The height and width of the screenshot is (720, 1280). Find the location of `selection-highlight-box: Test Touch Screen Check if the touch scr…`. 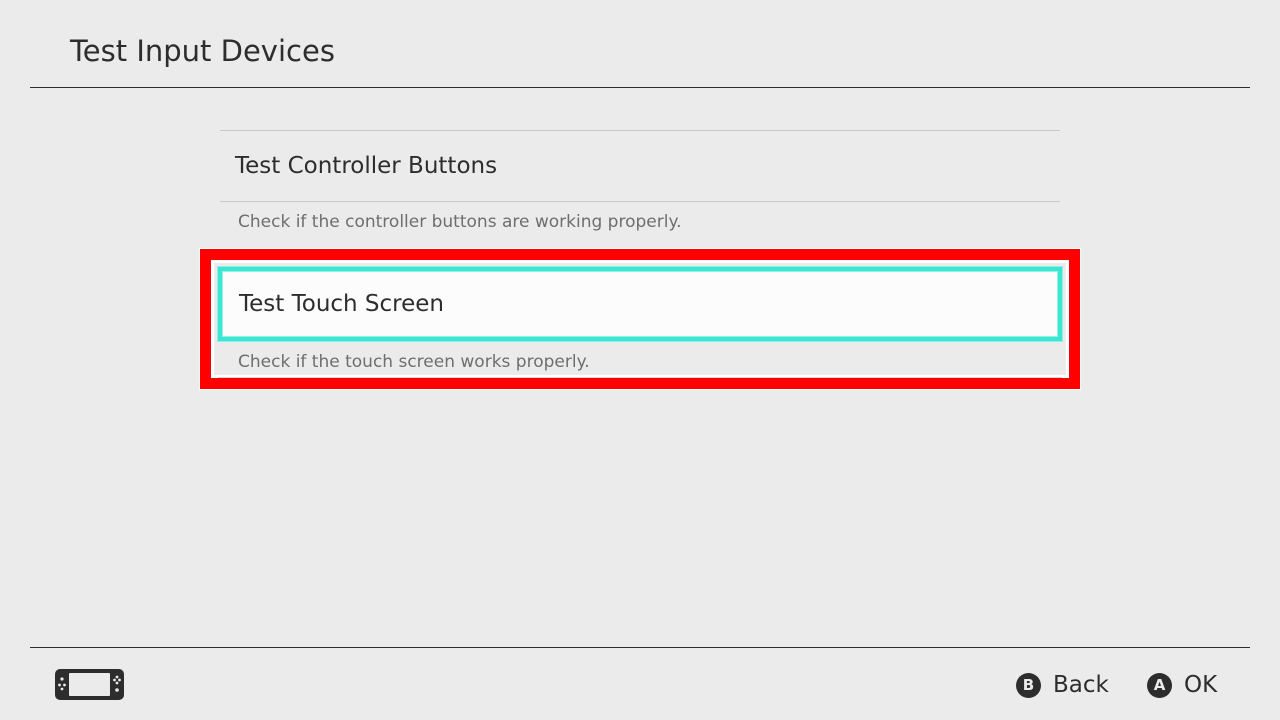

selection-highlight-box: Test Touch Screen Check if the touch scr… is located at coordinates (640, 319).